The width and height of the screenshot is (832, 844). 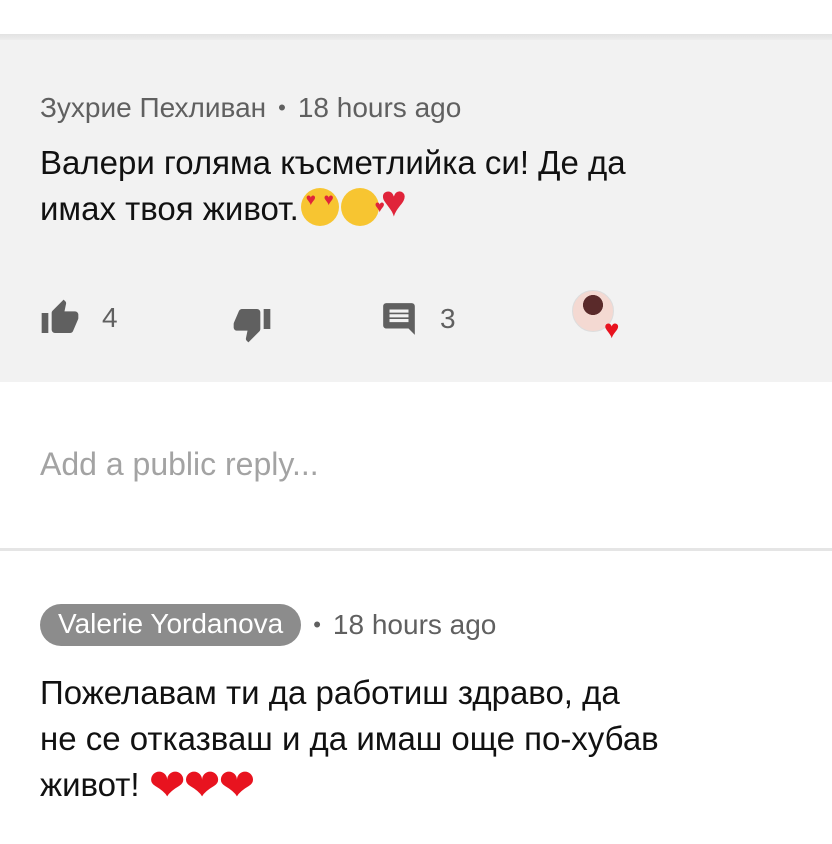 I want to click on reply-timestamp: 18 hours ago, so click(x=414, y=625).